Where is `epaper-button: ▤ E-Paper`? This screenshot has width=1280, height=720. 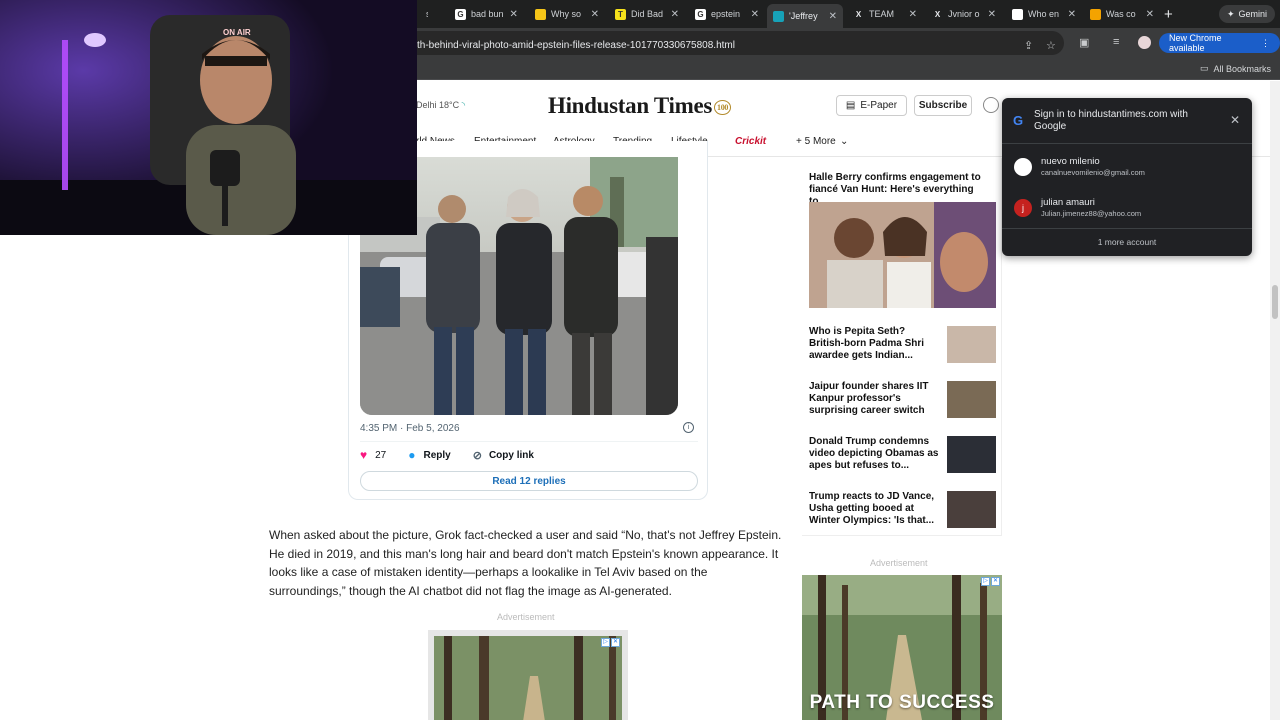 epaper-button: ▤ E-Paper is located at coordinates (871, 105).